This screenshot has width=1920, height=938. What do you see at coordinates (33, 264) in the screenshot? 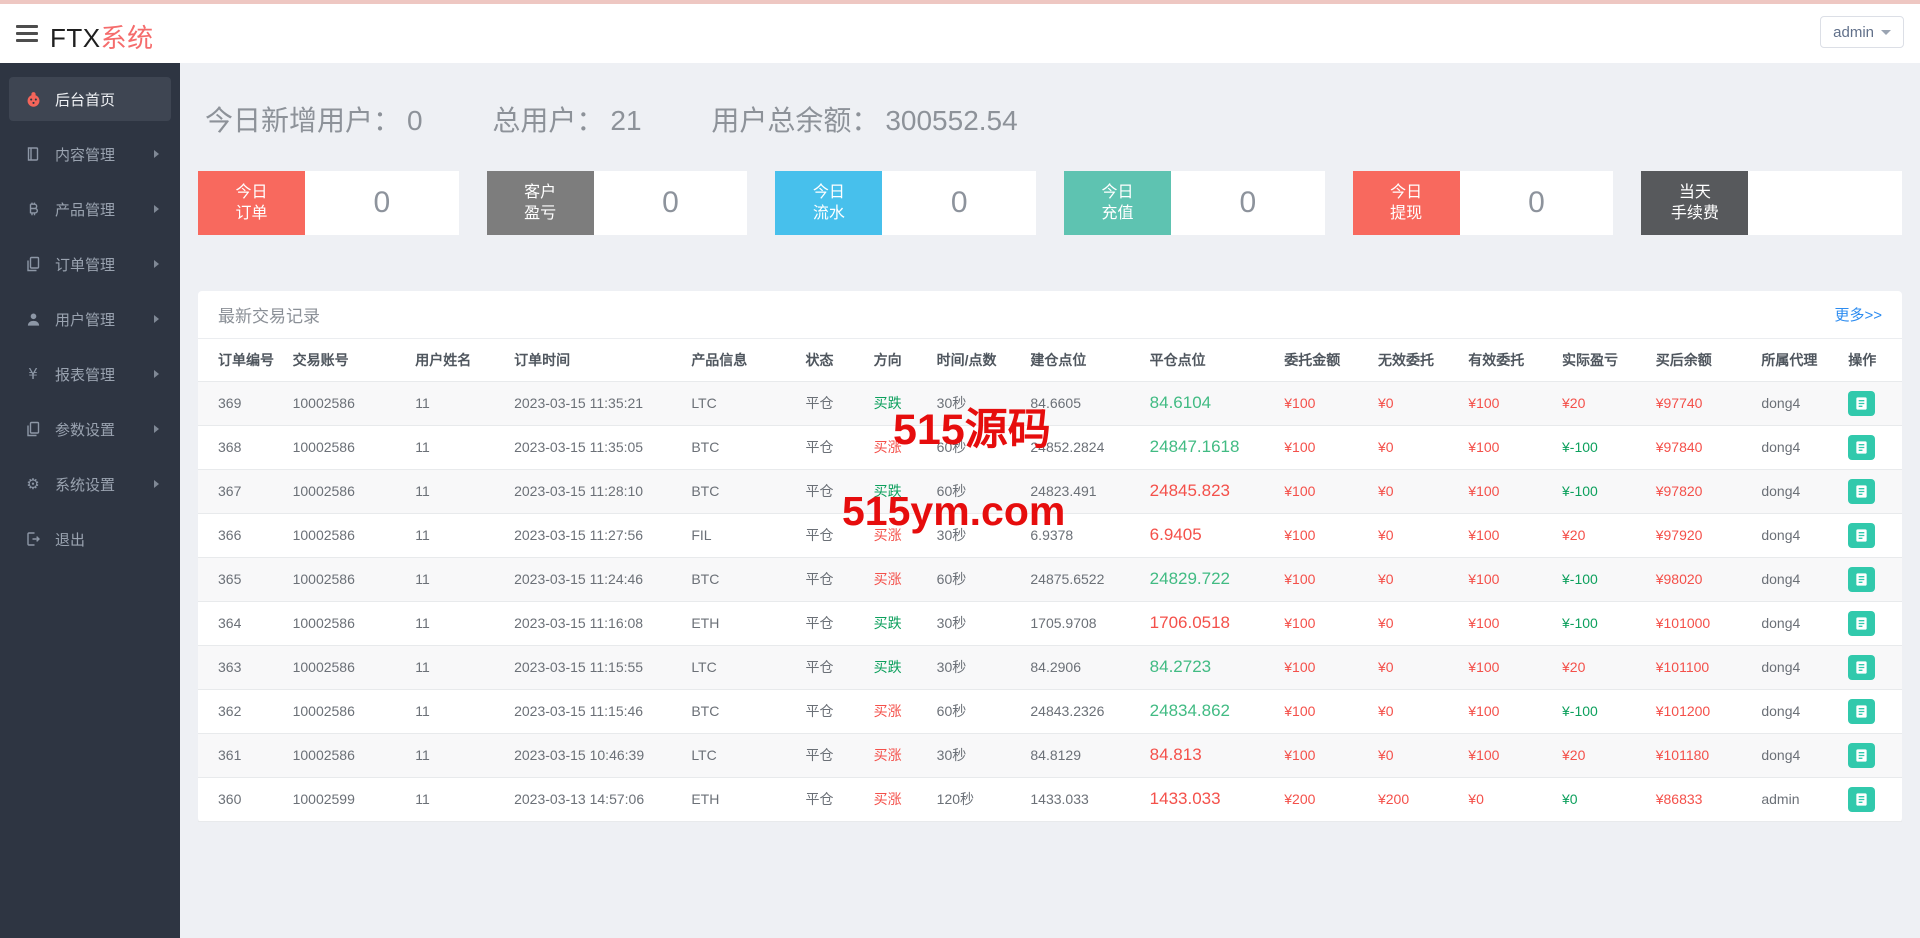
I see `copy-icon` at bounding box center [33, 264].